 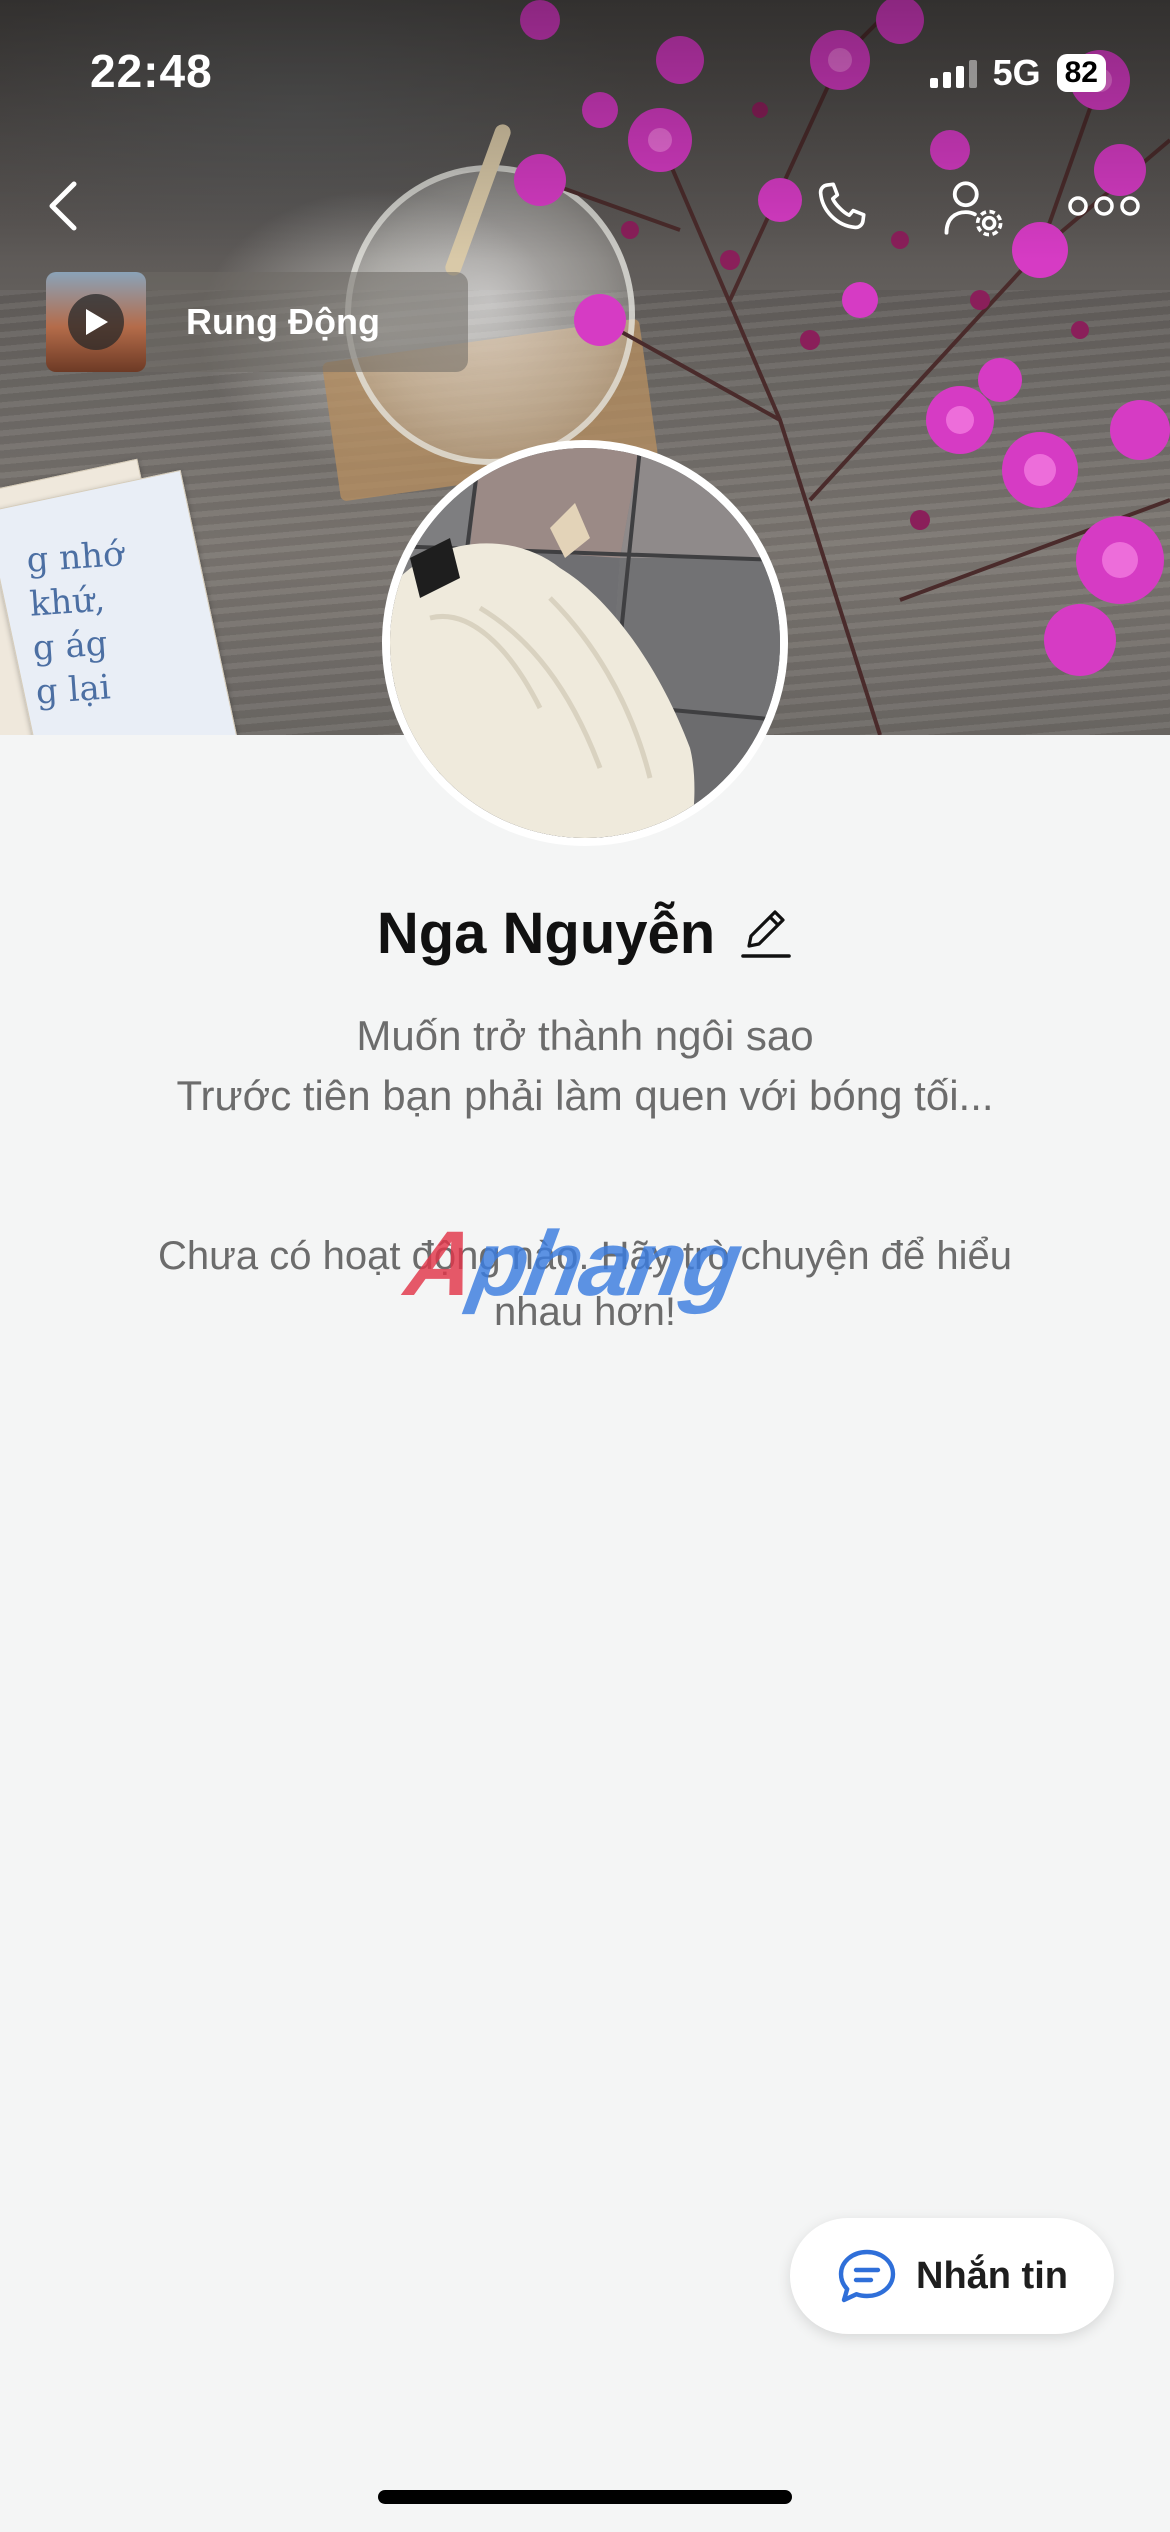 I want to click on status-indicators: 5G 82, so click(x=1017, y=73).